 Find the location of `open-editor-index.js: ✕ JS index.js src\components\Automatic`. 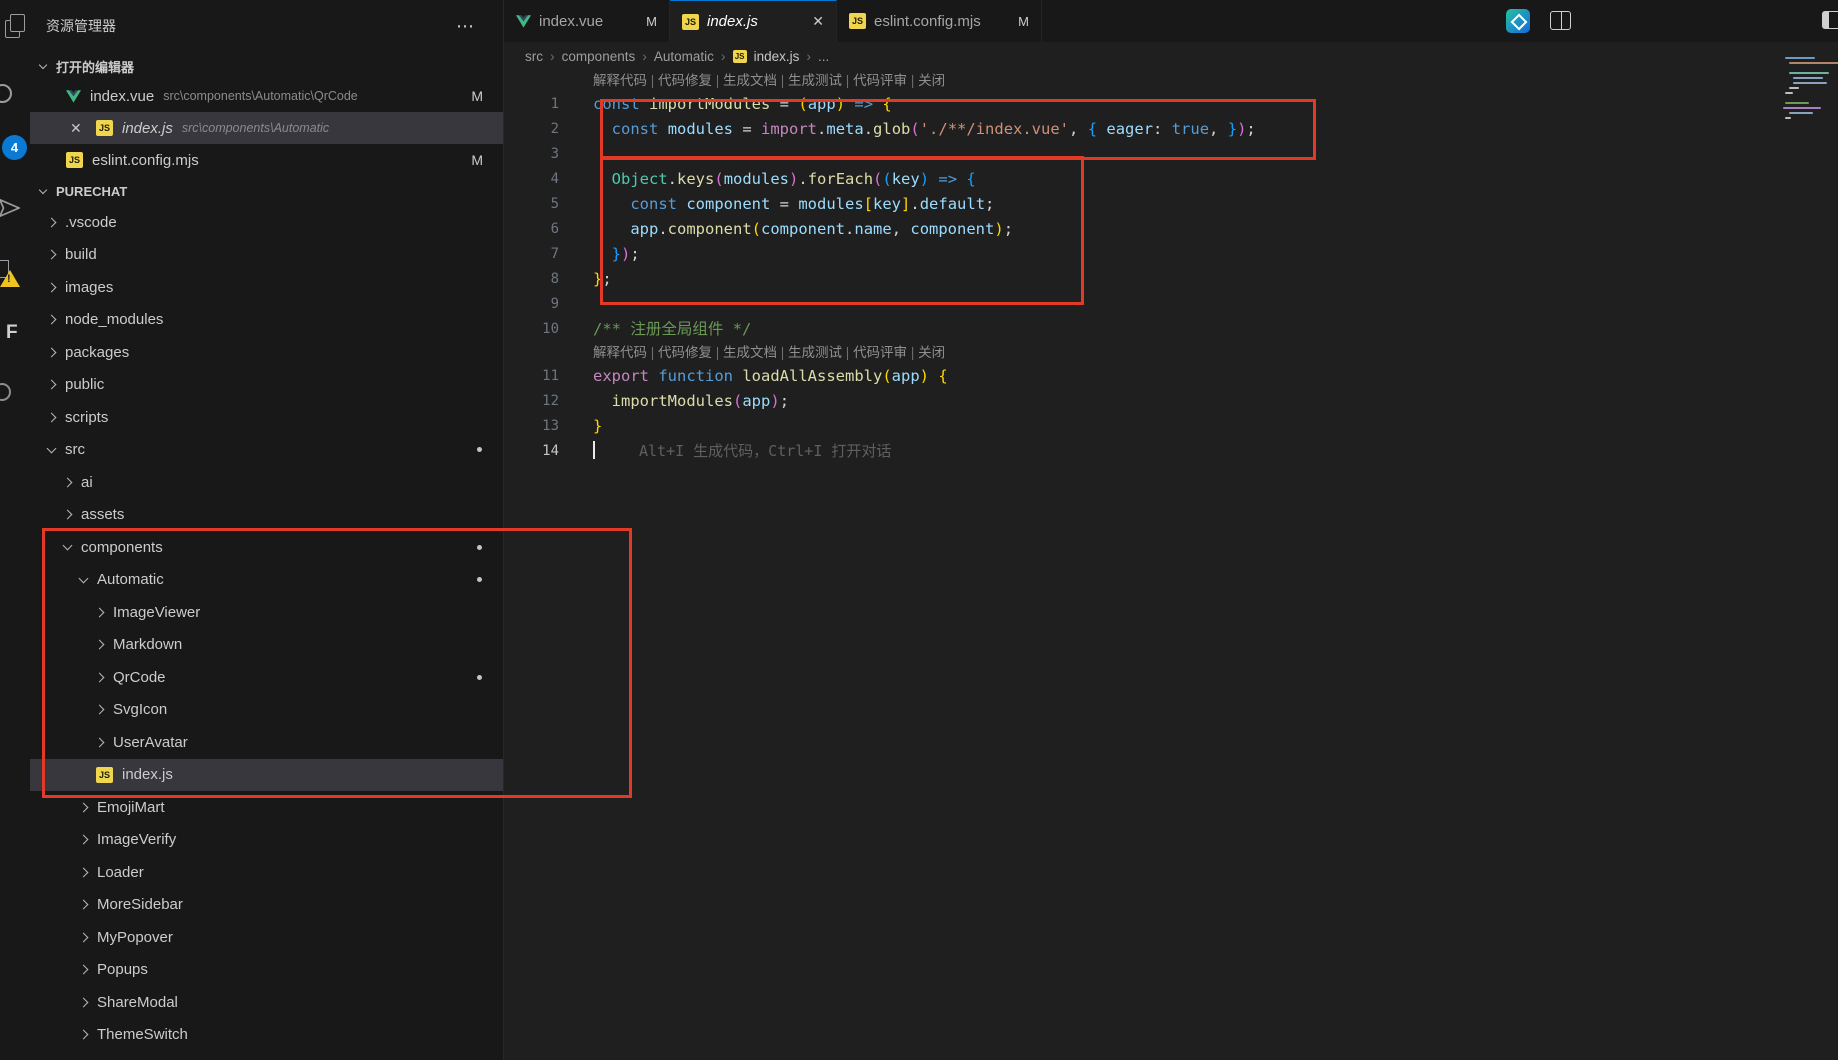

open-editor-index.js: ✕ JS index.js src\components\Automatic is located at coordinates (266, 128).